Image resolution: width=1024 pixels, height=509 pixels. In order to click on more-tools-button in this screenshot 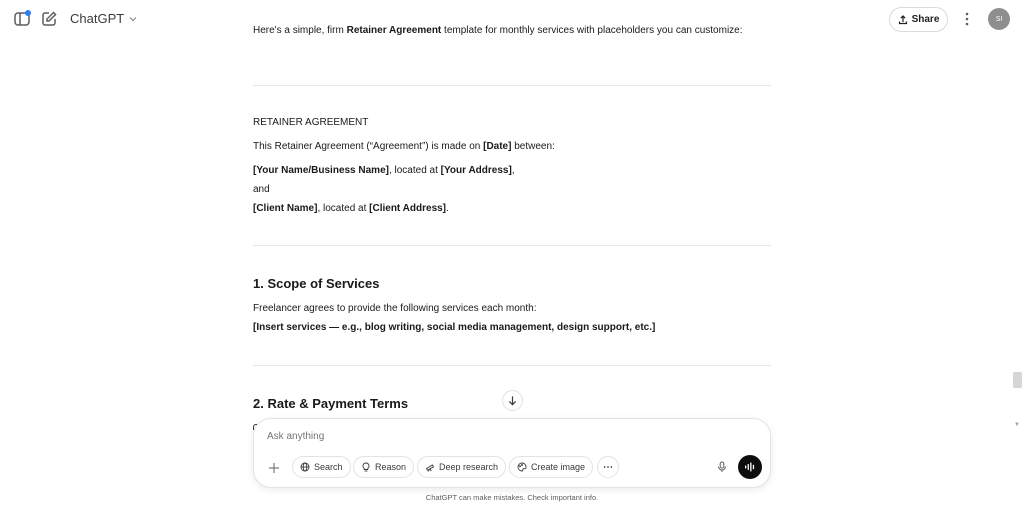, I will do `click(608, 467)`.